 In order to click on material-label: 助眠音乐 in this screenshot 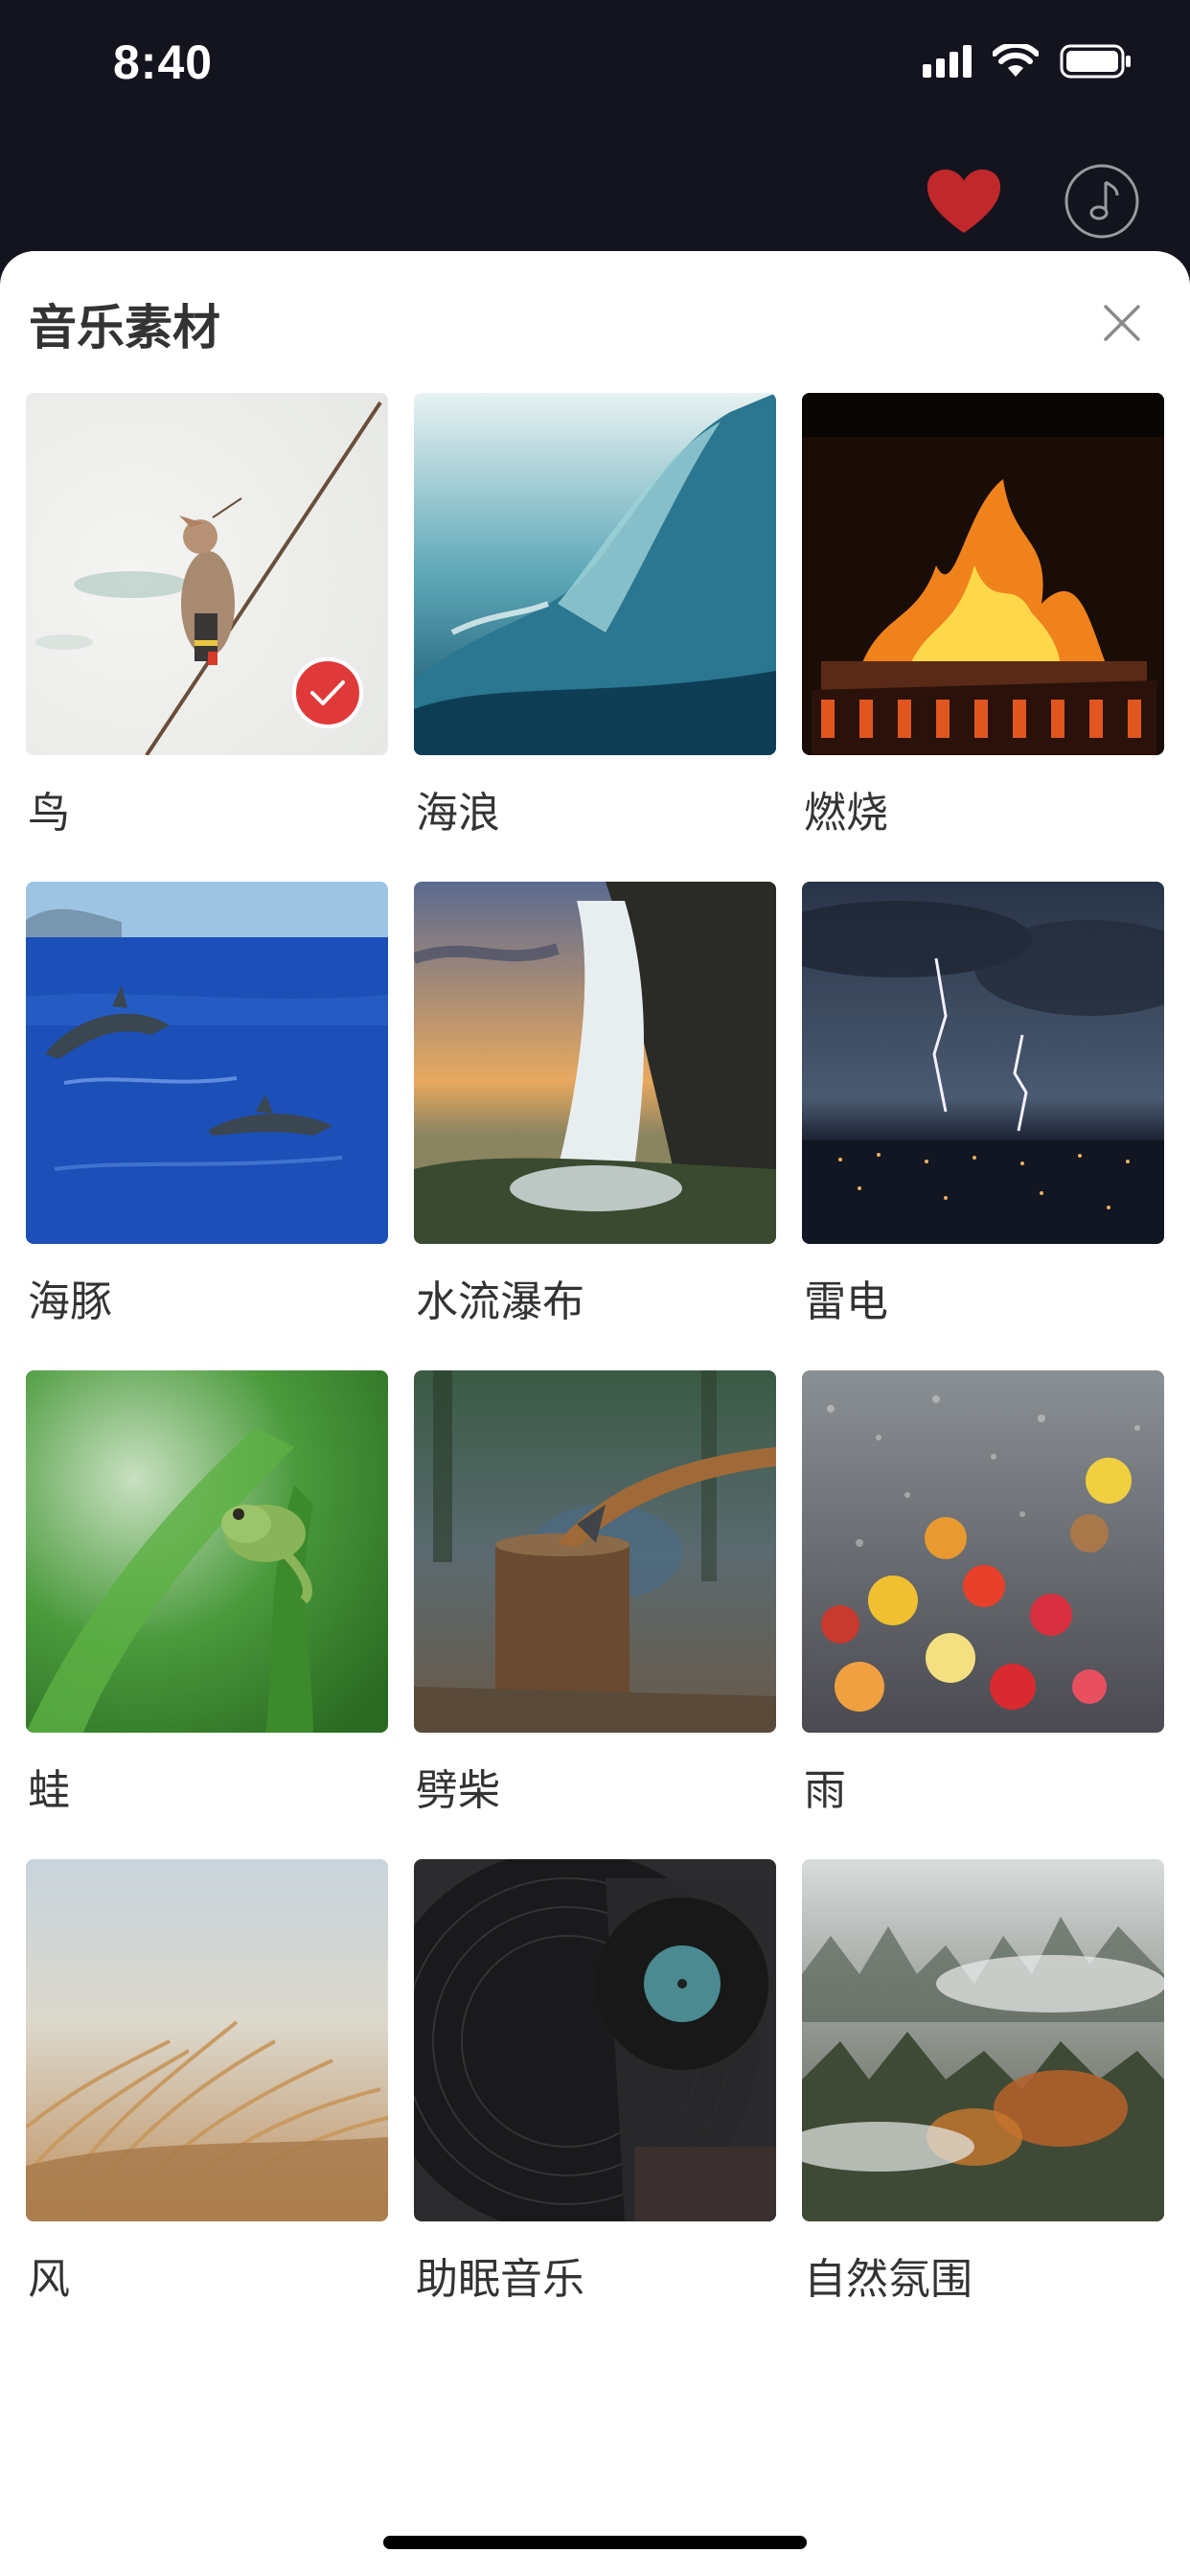, I will do `click(500, 2279)`.